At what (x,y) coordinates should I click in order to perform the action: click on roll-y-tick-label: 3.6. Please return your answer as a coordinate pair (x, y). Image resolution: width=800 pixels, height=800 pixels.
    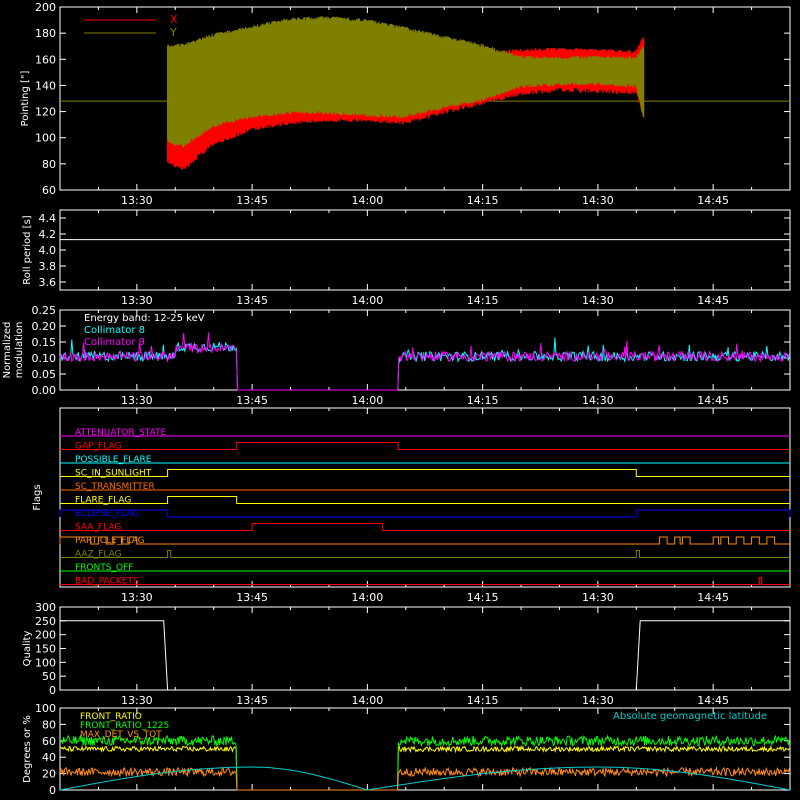
    Looking at the image, I should click on (48, 282).